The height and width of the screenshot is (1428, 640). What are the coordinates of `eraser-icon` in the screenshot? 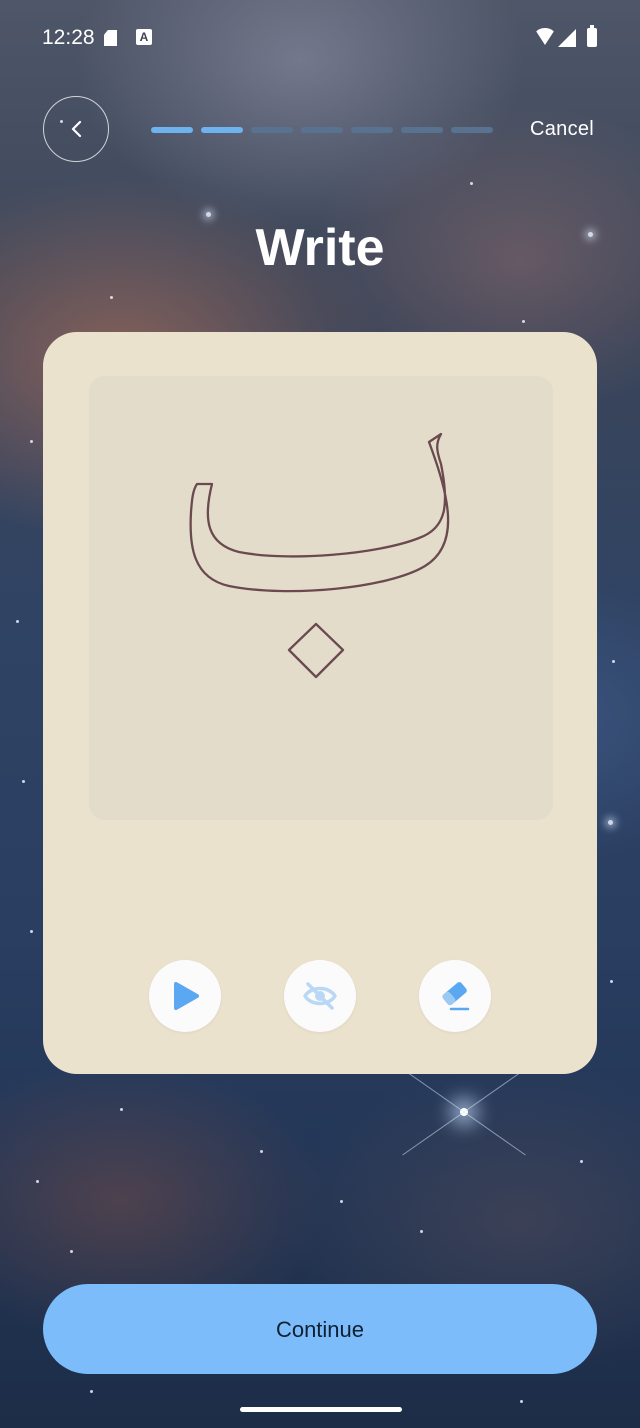 It's located at (456, 996).